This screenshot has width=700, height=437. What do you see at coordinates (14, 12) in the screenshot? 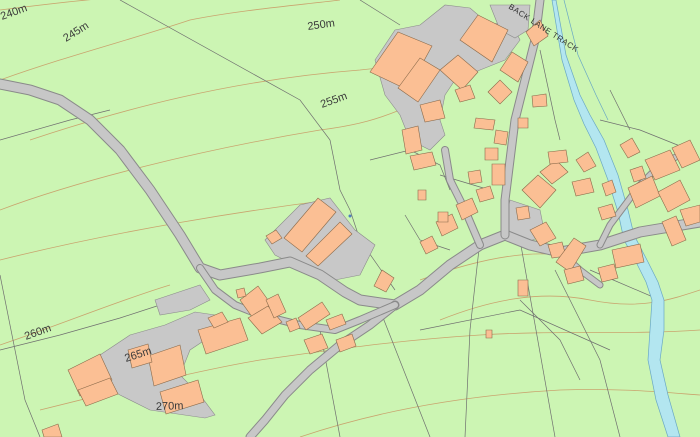
I see `contour-label-240: 240m` at bounding box center [14, 12].